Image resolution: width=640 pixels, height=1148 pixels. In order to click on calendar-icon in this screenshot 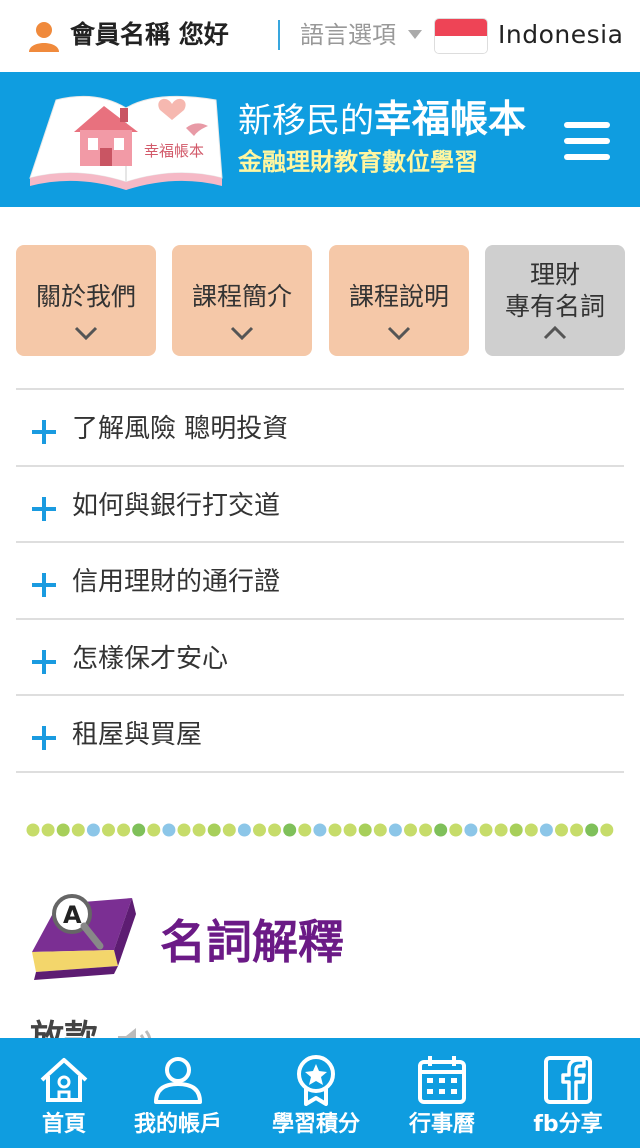, I will do `click(442, 1080)`.